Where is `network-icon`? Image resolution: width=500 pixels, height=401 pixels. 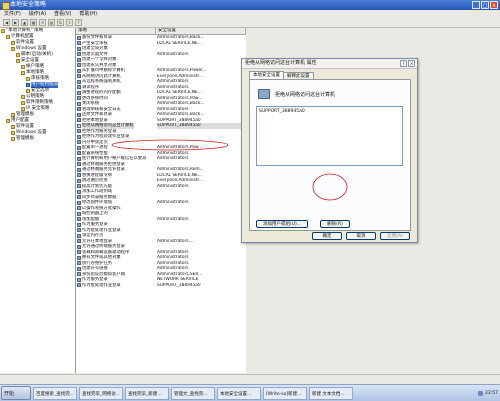
network-icon is located at coordinates (481, 393).